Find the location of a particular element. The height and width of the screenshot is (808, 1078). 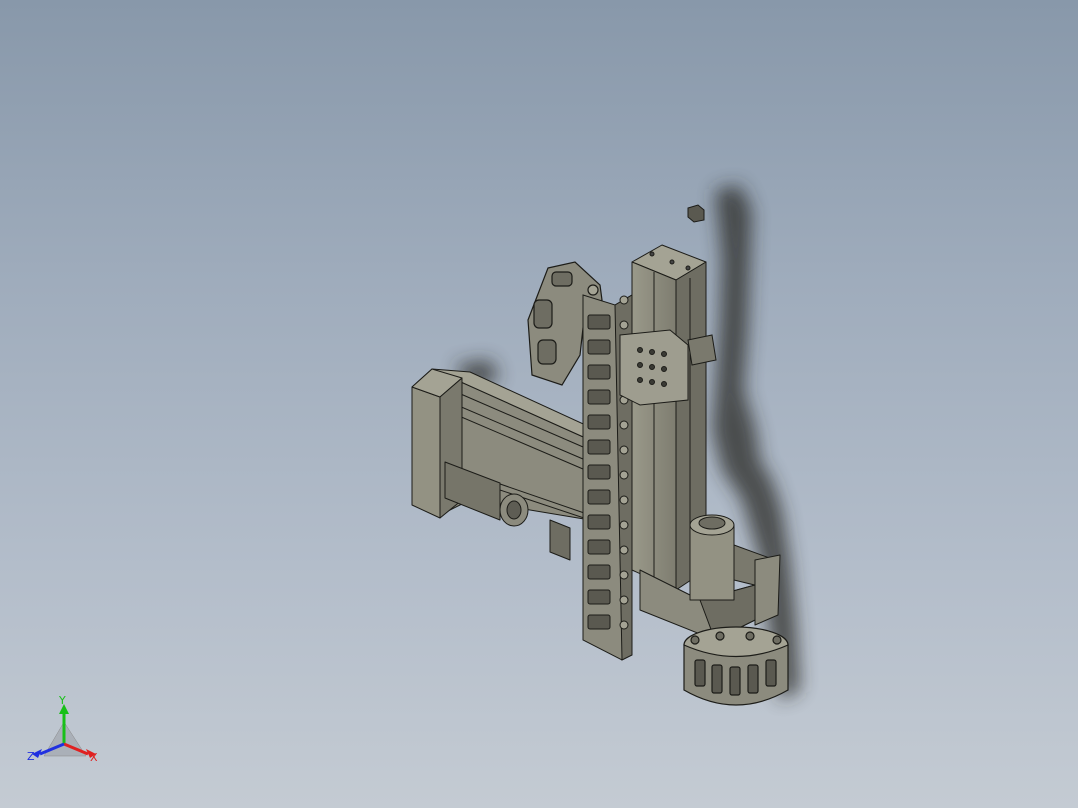

y-axis-label: Y is located at coordinates (62, 700).